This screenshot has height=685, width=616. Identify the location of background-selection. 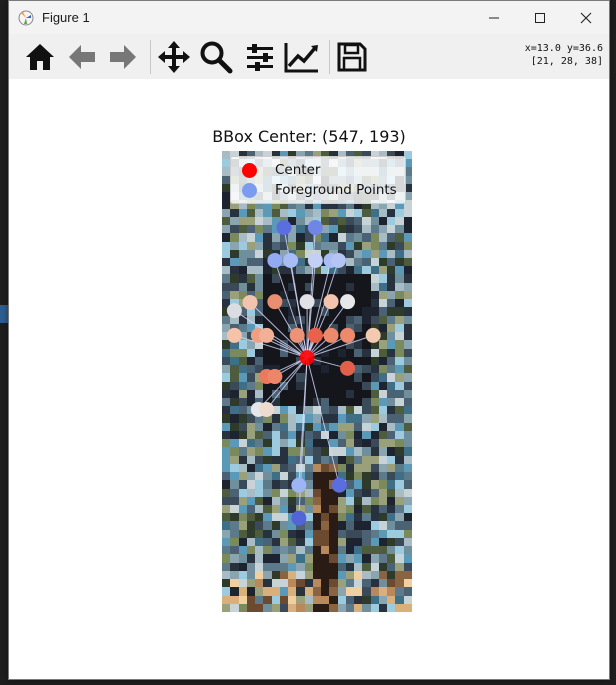
(4, 314).